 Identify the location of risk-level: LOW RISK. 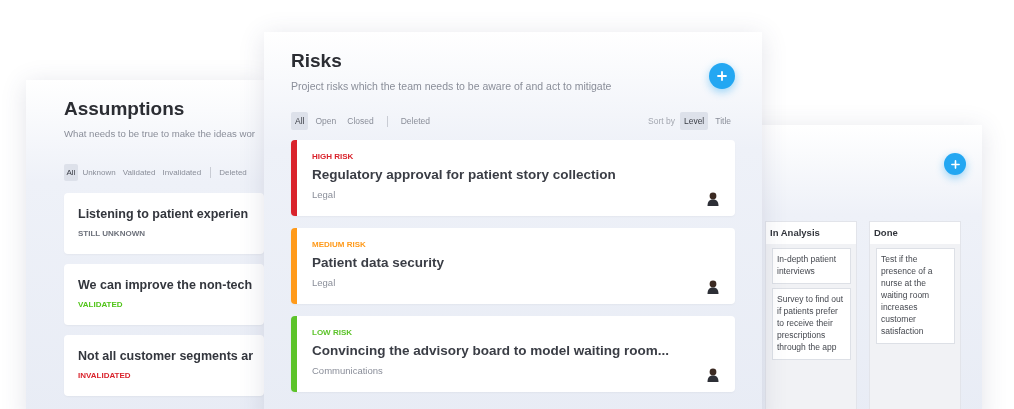
(332, 332).